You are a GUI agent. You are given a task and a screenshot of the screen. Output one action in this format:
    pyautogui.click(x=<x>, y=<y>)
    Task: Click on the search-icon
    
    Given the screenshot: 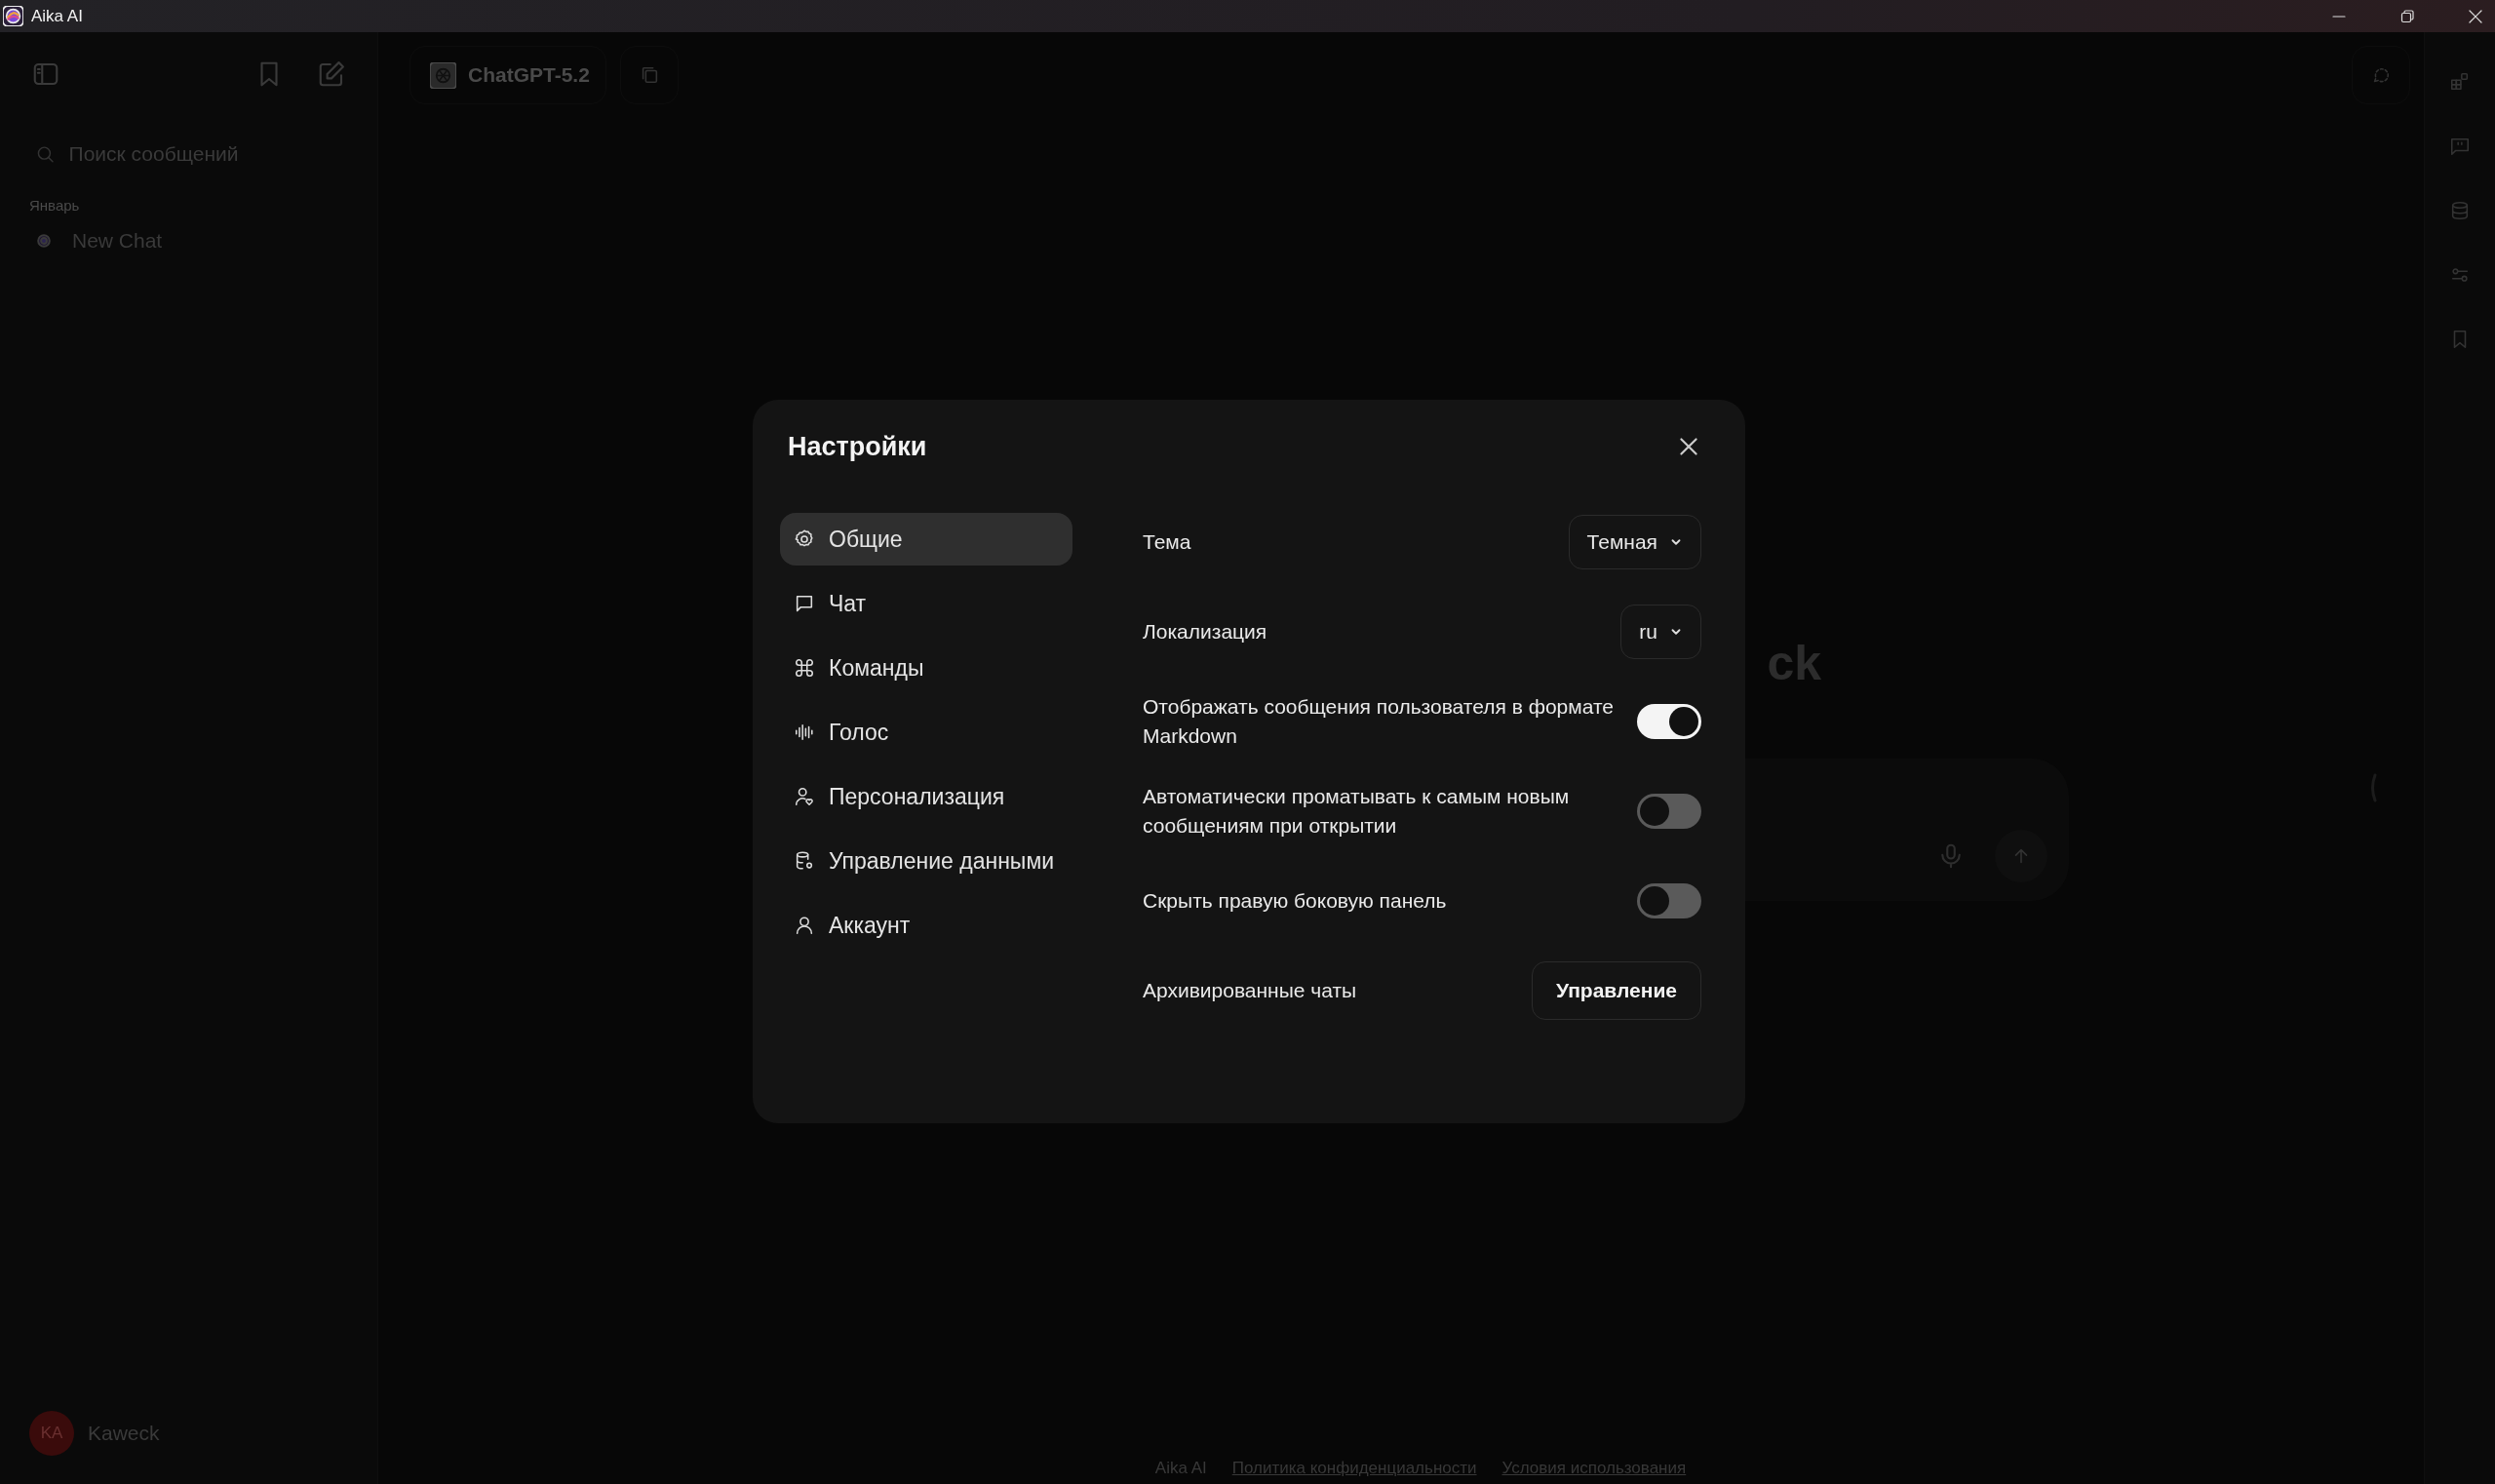 What is the action you would take?
    pyautogui.click(x=45, y=154)
    